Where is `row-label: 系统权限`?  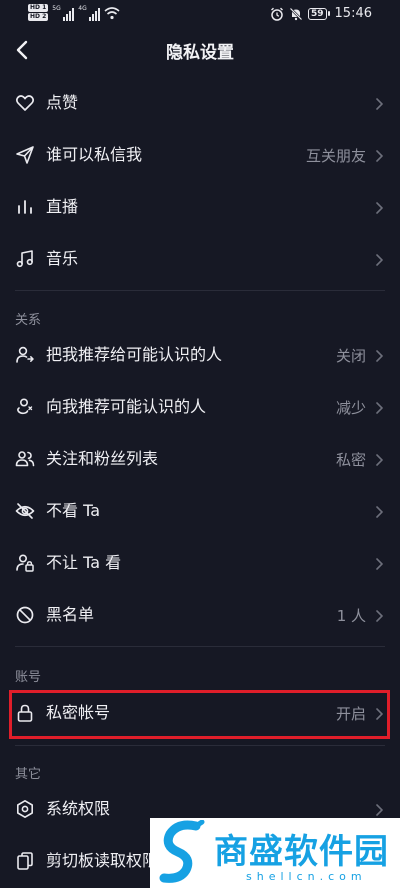
row-label: 系统权限 is located at coordinates (78, 808).